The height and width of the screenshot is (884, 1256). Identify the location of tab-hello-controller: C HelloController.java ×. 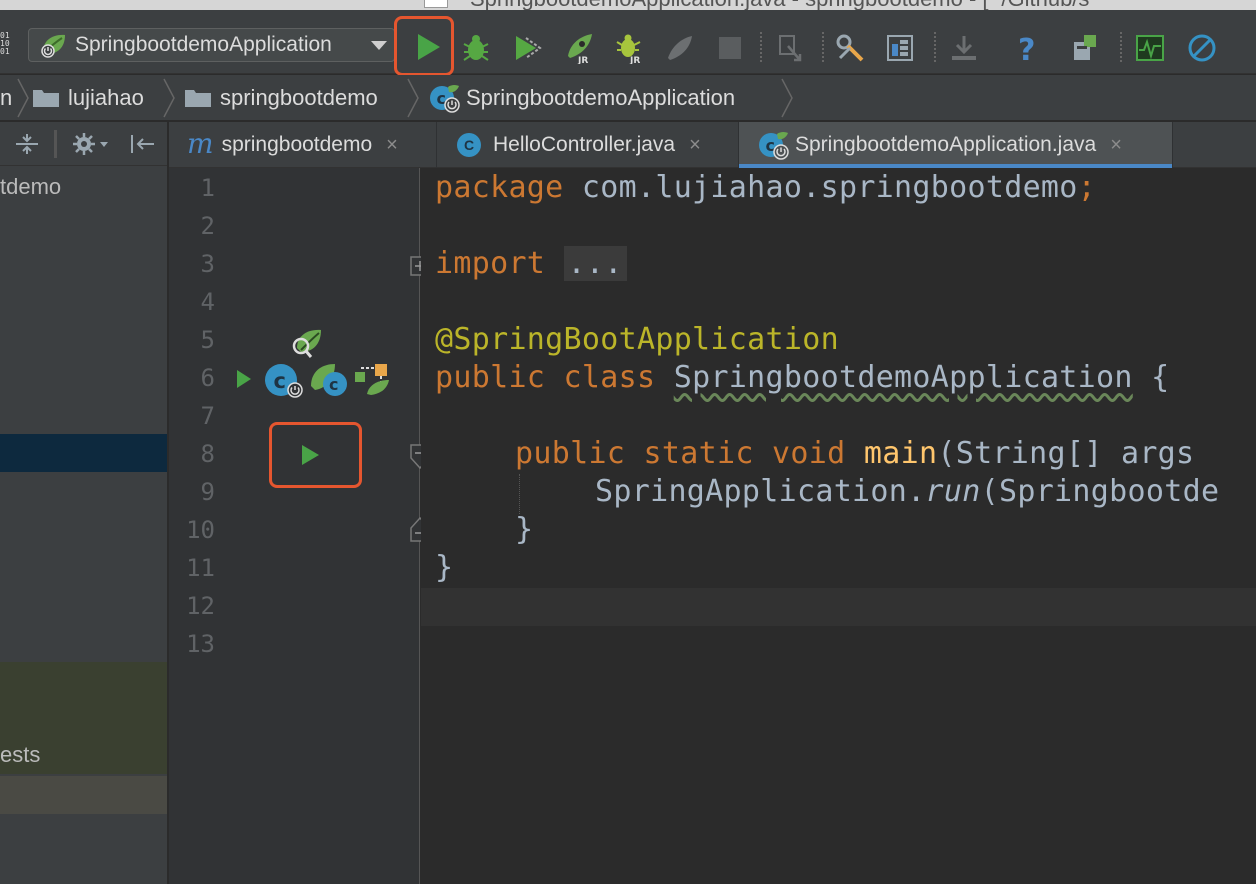
(588, 145).